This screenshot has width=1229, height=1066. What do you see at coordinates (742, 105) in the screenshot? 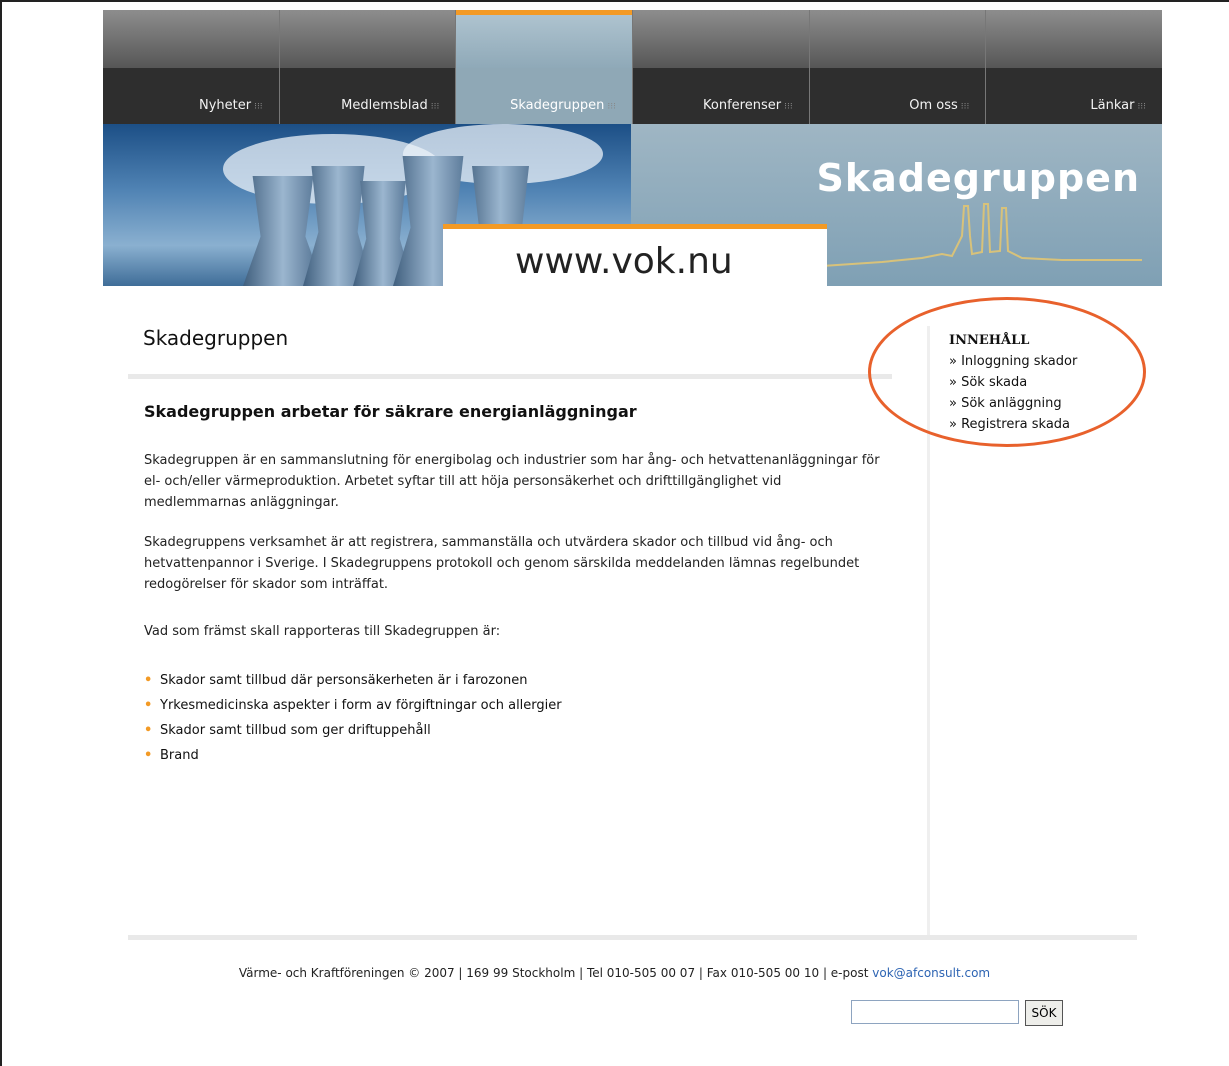
I see `nav-tab-label: Konferenser` at bounding box center [742, 105].